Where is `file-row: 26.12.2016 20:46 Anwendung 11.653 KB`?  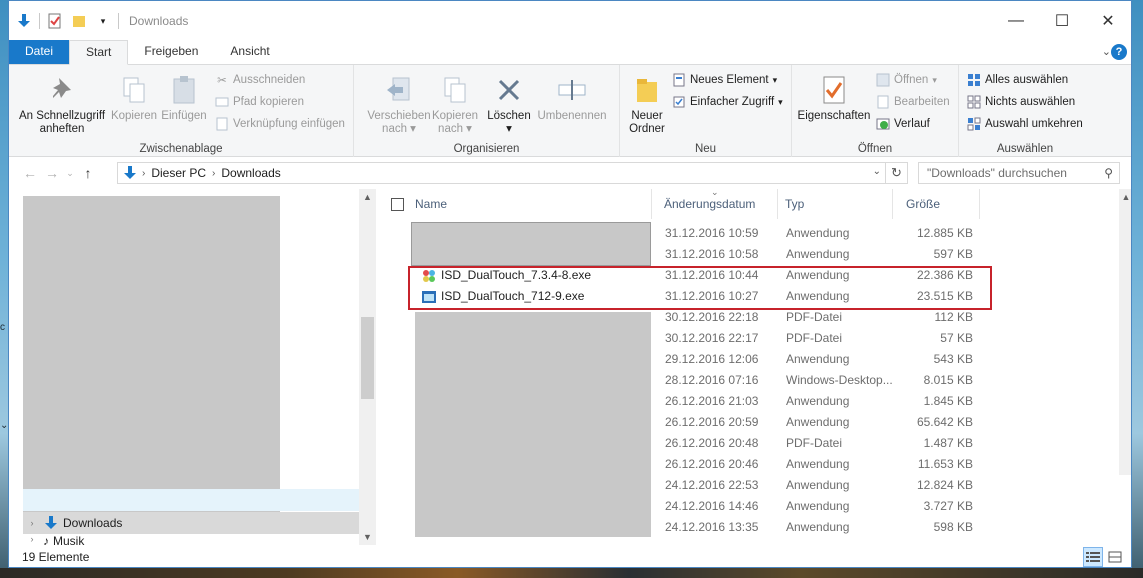 file-row: 26.12.2016 20:46 Anwendung 11.653 KB is located at coordinates (747, 464).